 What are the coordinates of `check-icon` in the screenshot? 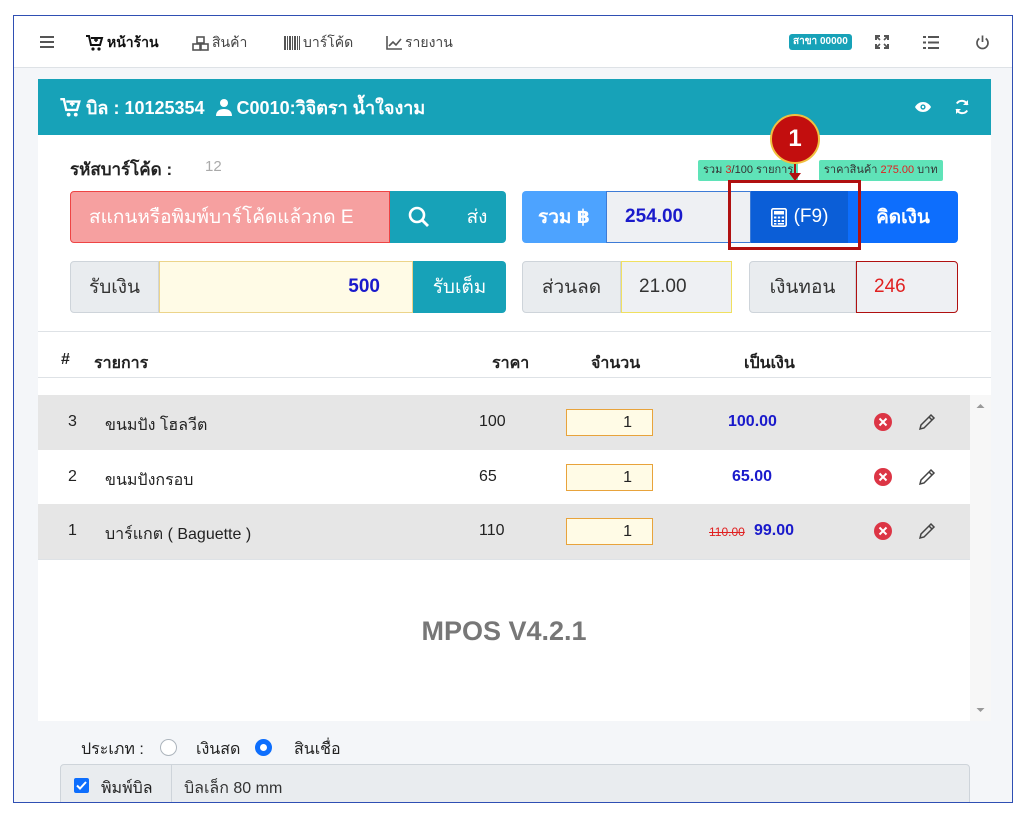 It's located at (81, 785).